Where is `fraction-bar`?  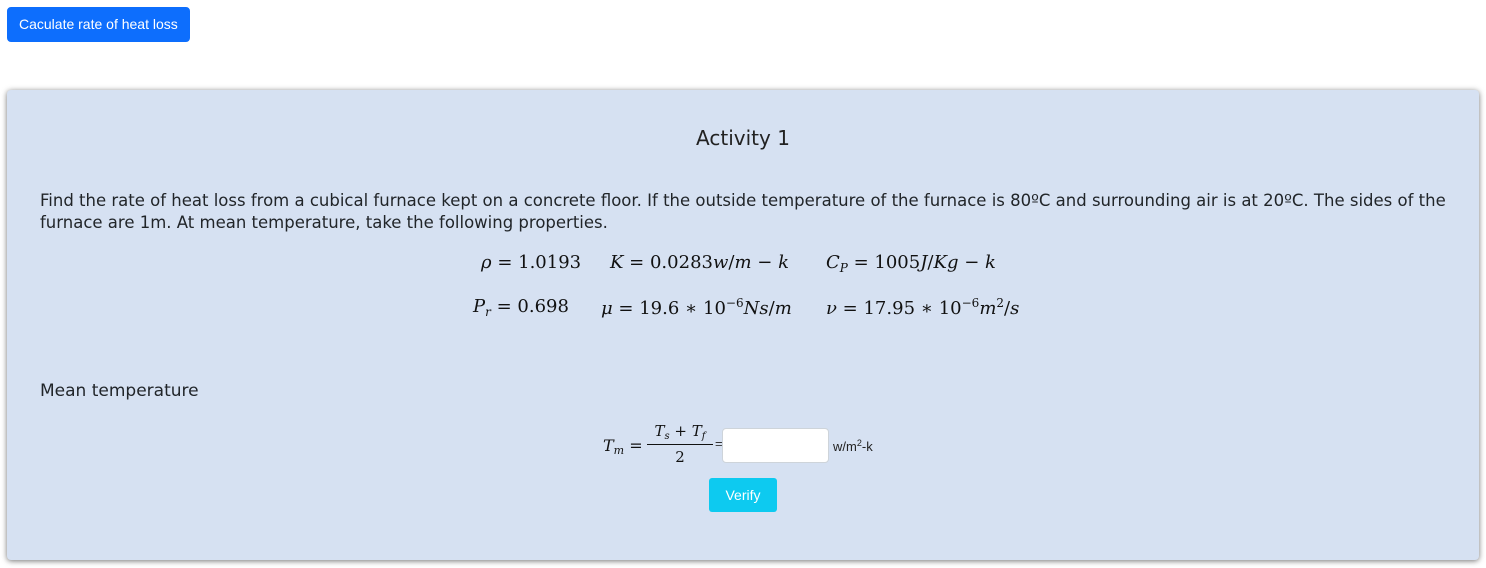
fraction-bar is located at coordinates (680, 444).